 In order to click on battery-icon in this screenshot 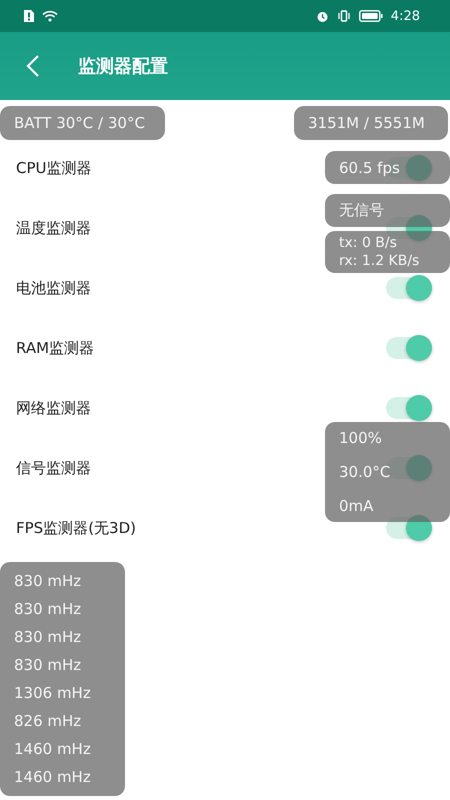, I will do `click(370, 16)`.